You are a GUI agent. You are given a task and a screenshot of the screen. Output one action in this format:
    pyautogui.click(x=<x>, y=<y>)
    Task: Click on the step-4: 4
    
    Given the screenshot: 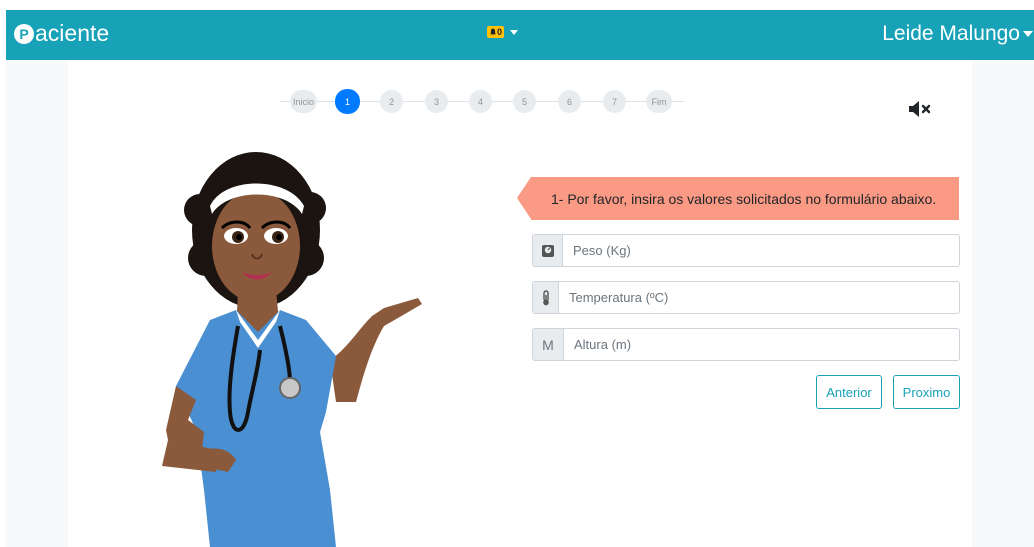 What is the action you would take?
    pyautogui.click(x=480, y=101)
    